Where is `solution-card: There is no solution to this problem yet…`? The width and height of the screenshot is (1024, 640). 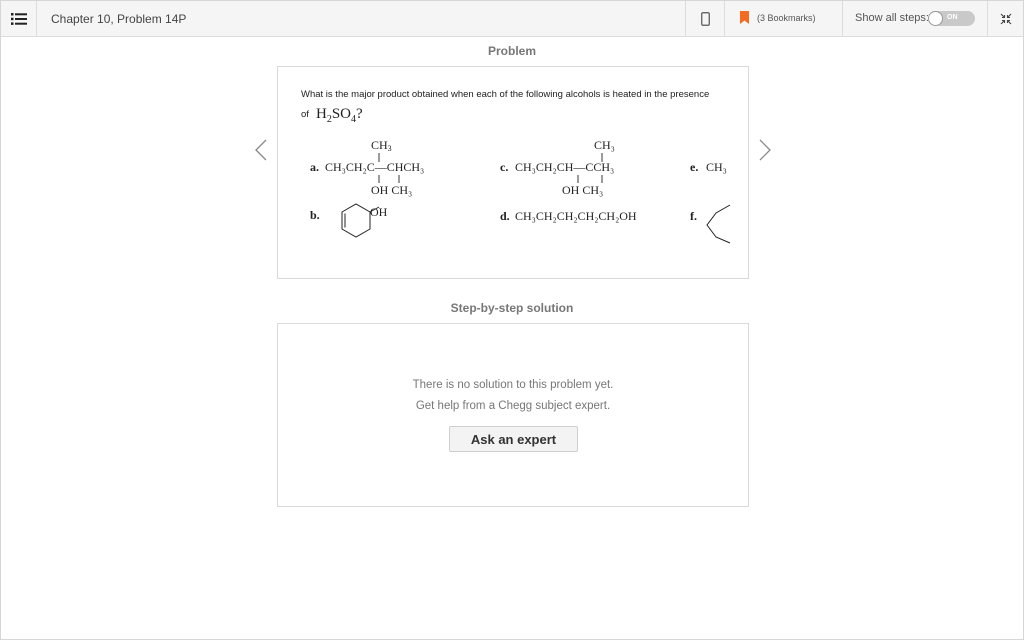 solution-card: There is no solution to this problem yet… is located at coordinates (513, 415).